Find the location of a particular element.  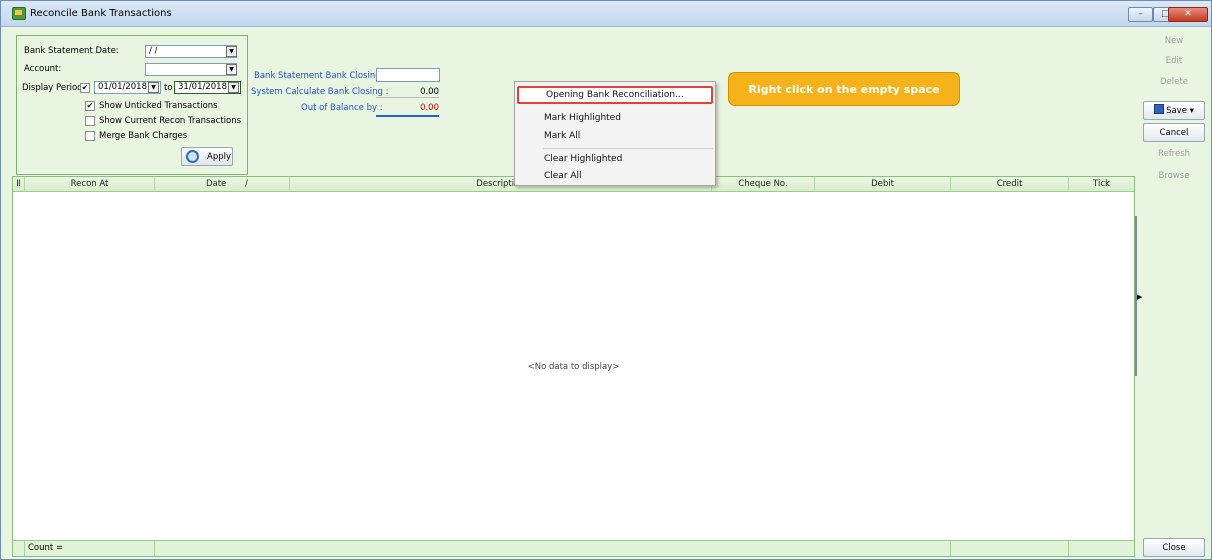

bank-closing-field is located at coordinates (408, 75).